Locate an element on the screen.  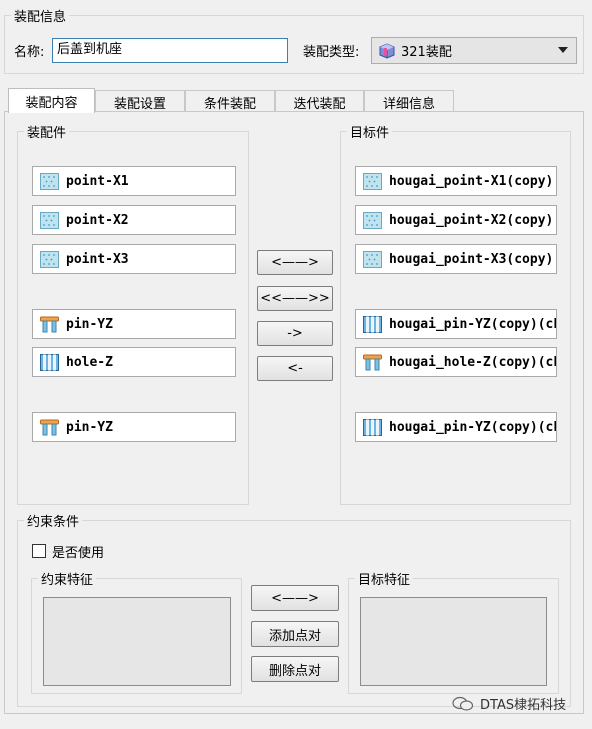
move-left-button: <- is located at coordinates (295, 368).